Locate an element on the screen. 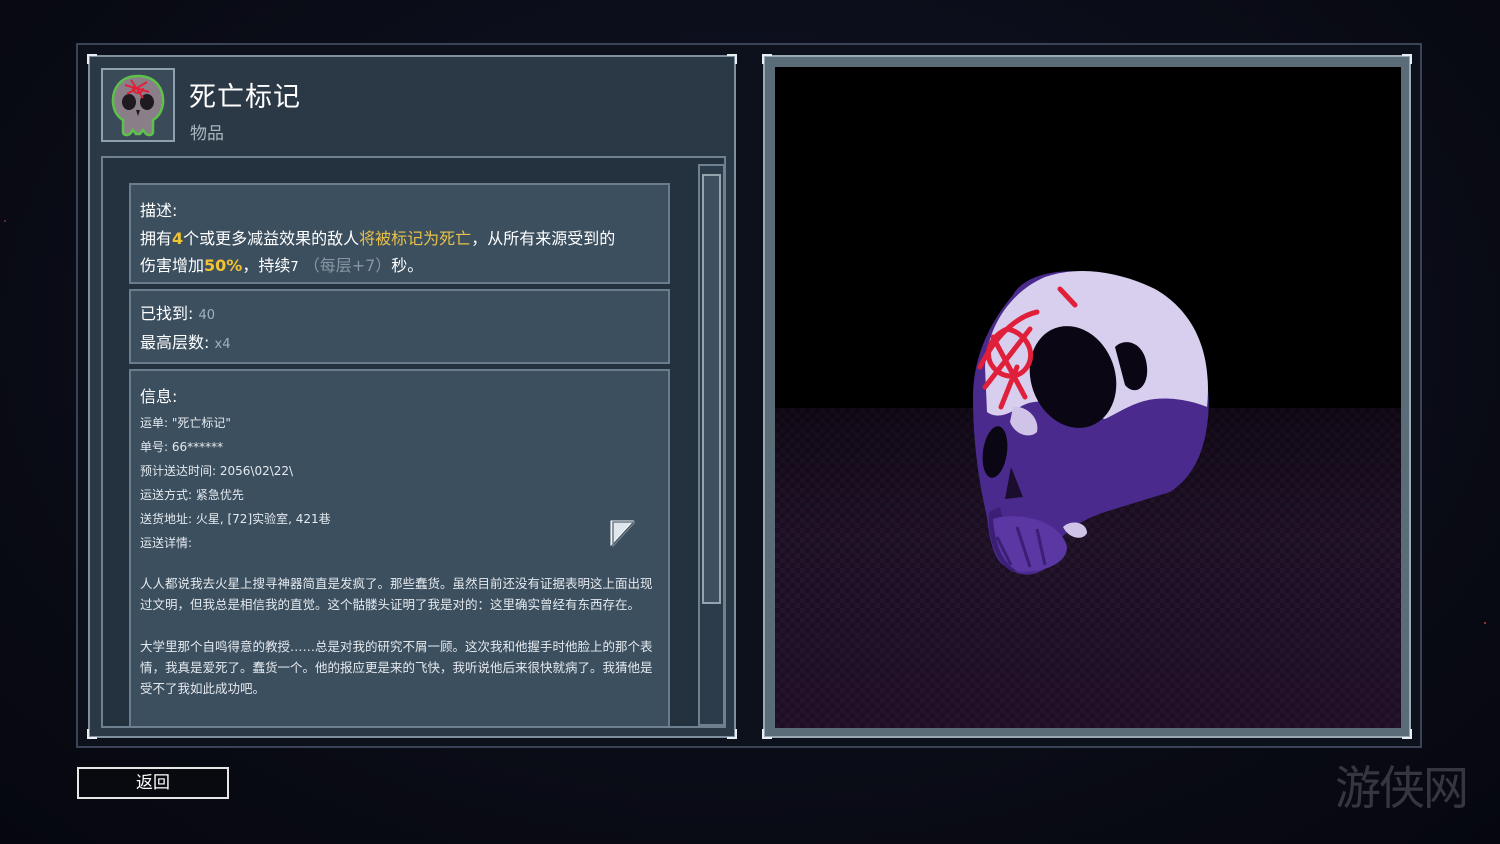  per-stack-value: （每层+7） is located at coordinates (347, 265).